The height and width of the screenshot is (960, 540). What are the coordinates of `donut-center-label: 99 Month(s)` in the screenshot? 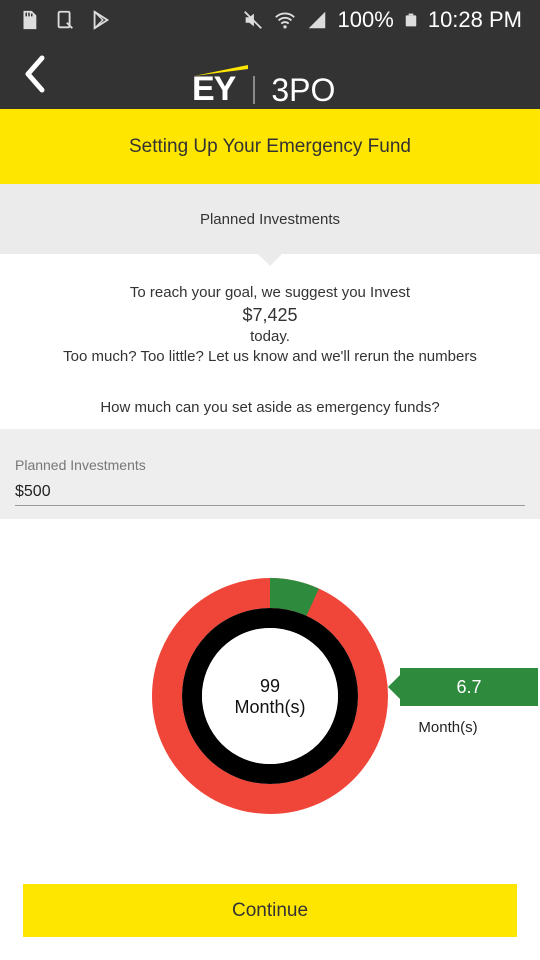 It's located at (270, 697).